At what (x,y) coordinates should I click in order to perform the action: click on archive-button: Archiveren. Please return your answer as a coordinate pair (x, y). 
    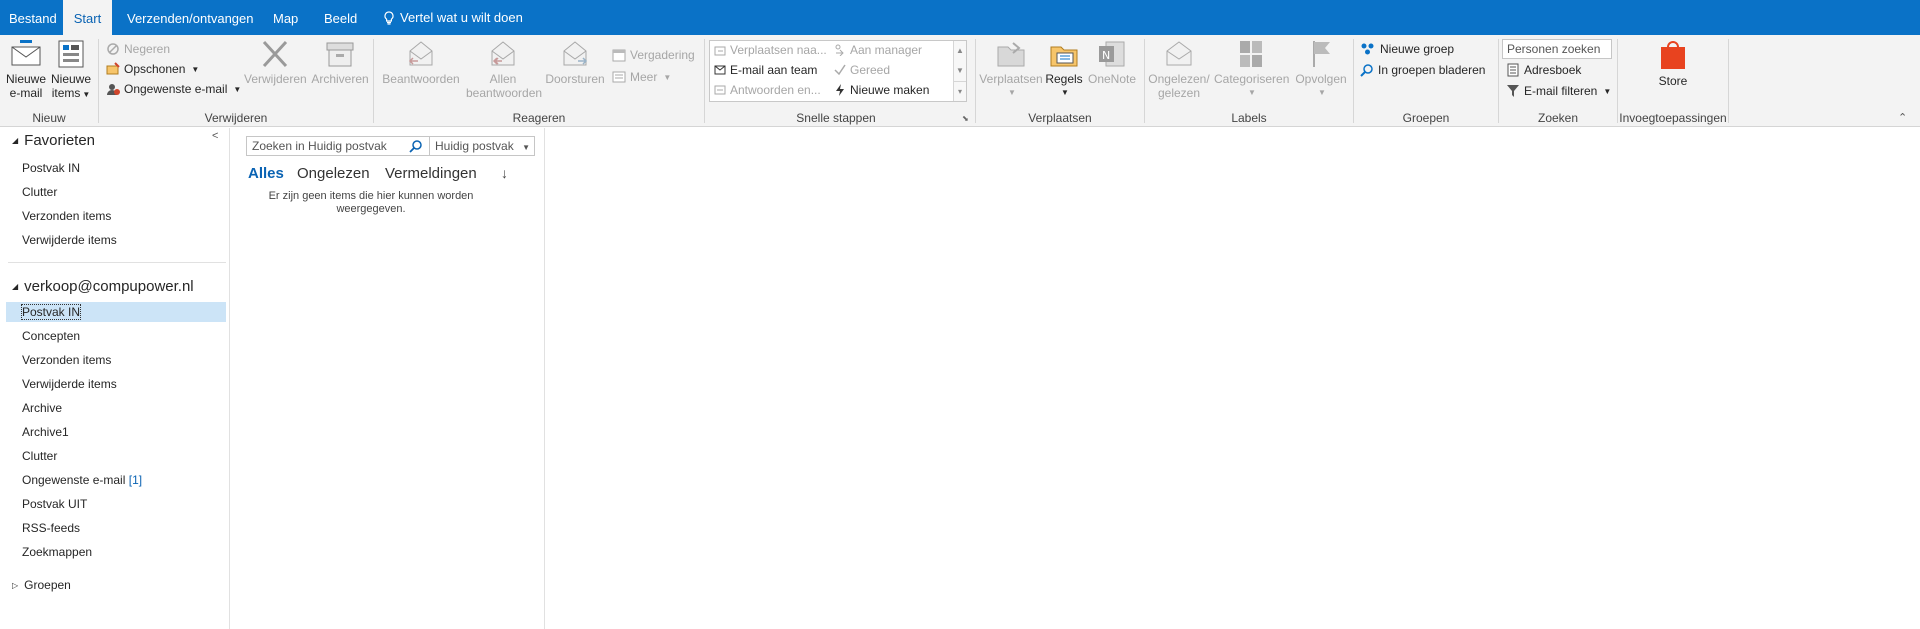
    Looking at the image, I should click on (340, 60).